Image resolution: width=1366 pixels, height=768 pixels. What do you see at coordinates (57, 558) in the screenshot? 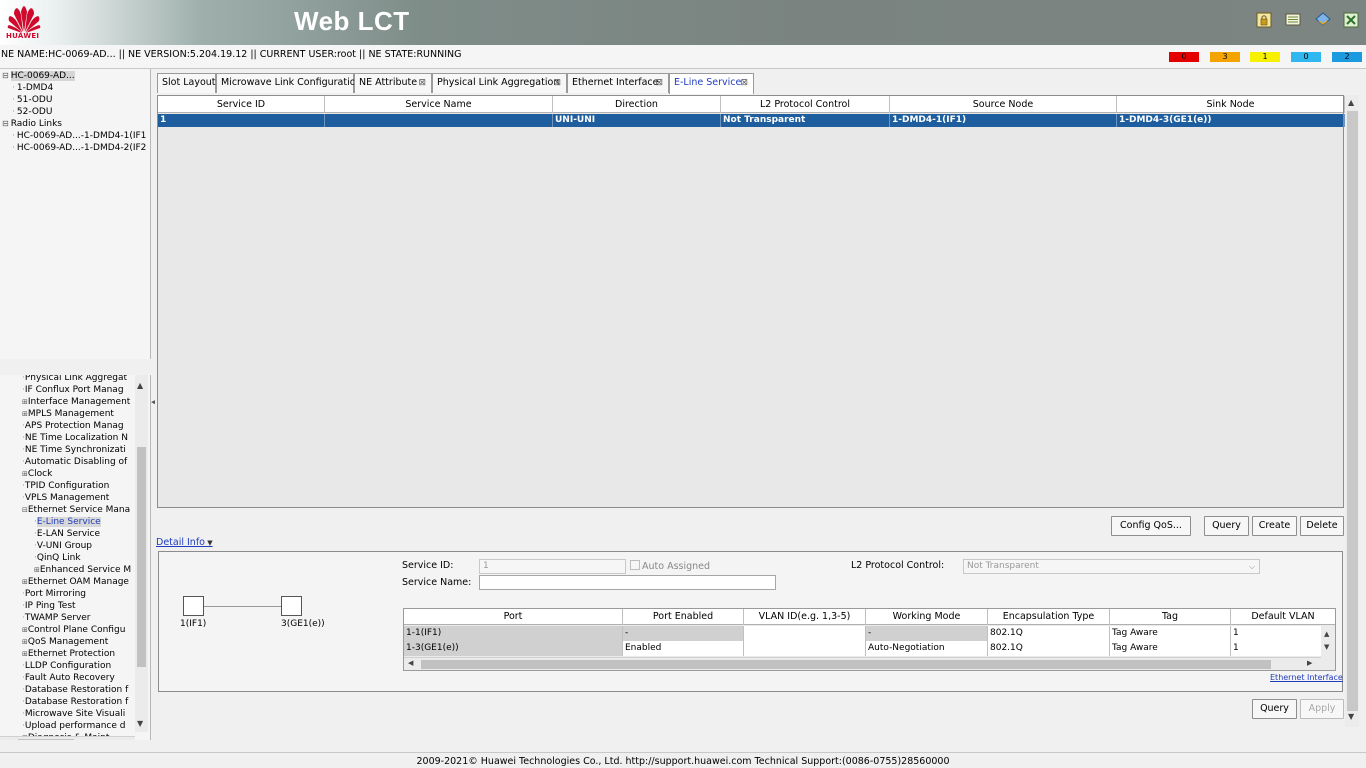
I see `function-tree-item: ·QinQ Link` at bounding box center [57, 558].